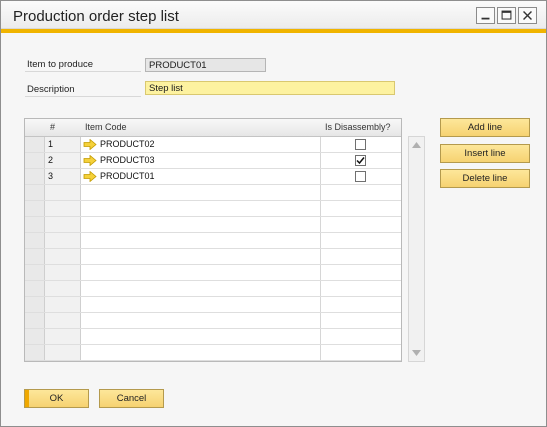 Image resolution: width=547 pixels, height=427 pixels. Describe the element at coordinates (416, 145) in the screenshot. I see `scroll-up-icon` at that location.